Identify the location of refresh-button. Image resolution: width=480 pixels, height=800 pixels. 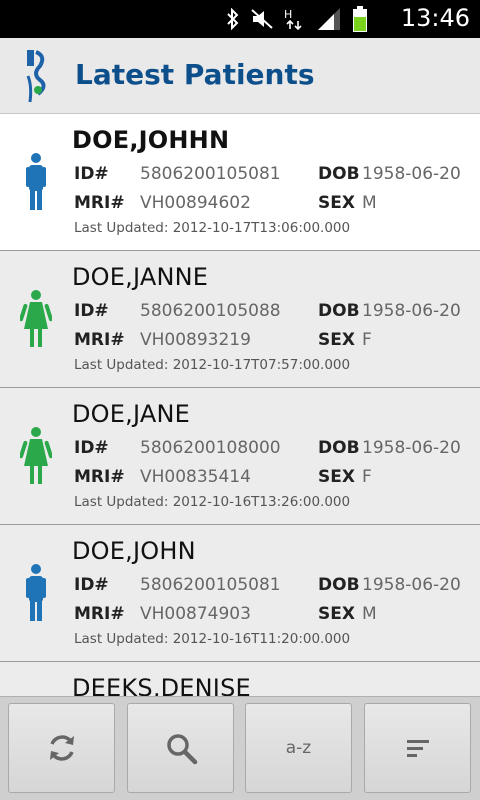
(61, 748).